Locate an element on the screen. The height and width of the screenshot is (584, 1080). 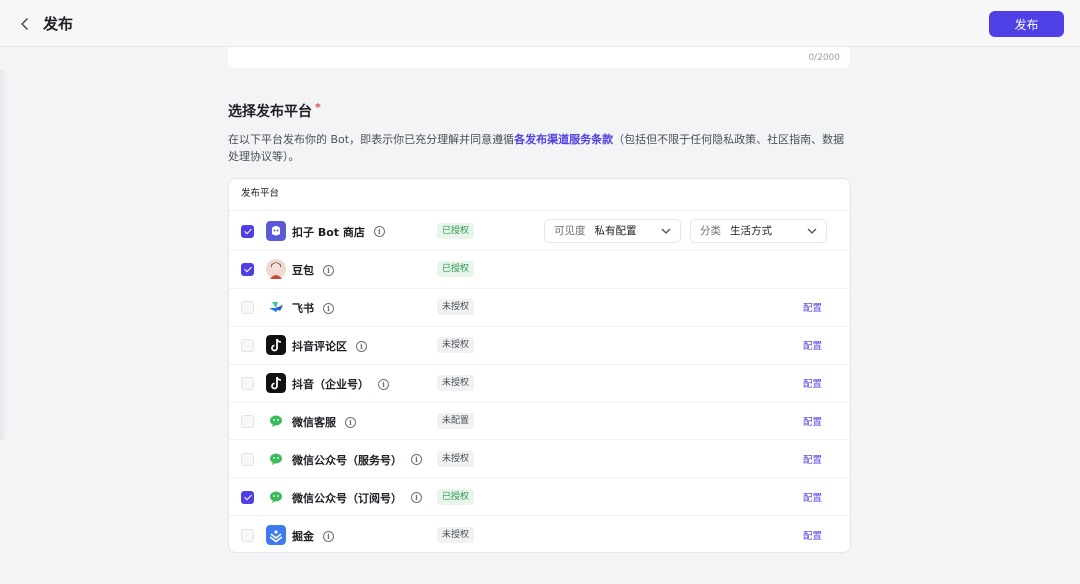
feishu-icon is located at coordinates (276, 307).